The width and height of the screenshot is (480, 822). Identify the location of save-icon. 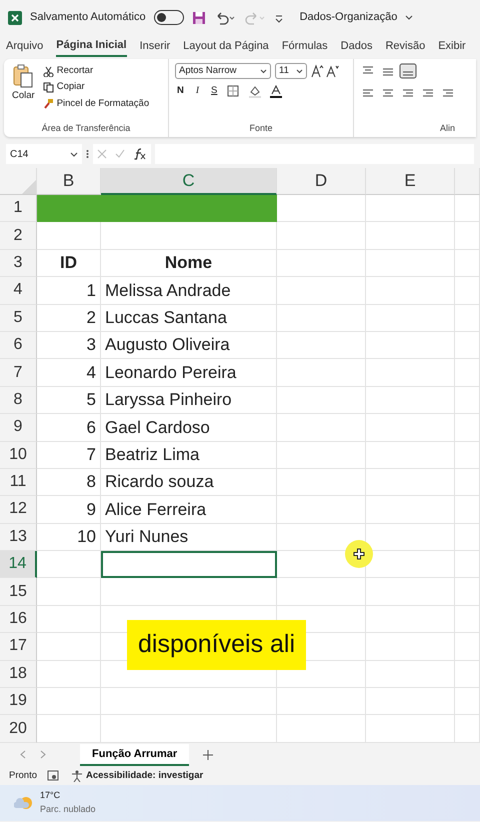
(199, 17).